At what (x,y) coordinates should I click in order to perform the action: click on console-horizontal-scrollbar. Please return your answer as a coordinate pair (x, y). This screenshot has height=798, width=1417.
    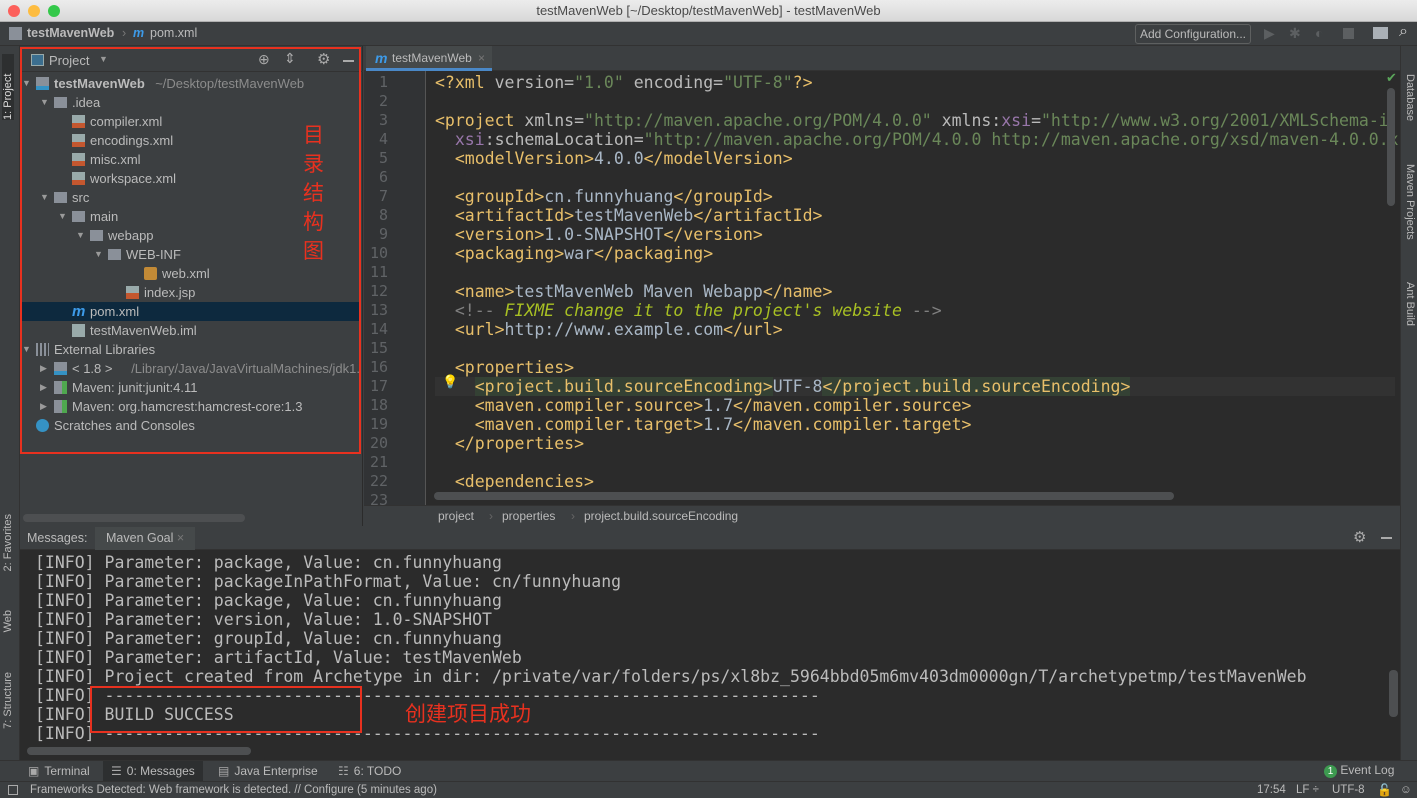
    Looking at the image, I should click on (139, 751).